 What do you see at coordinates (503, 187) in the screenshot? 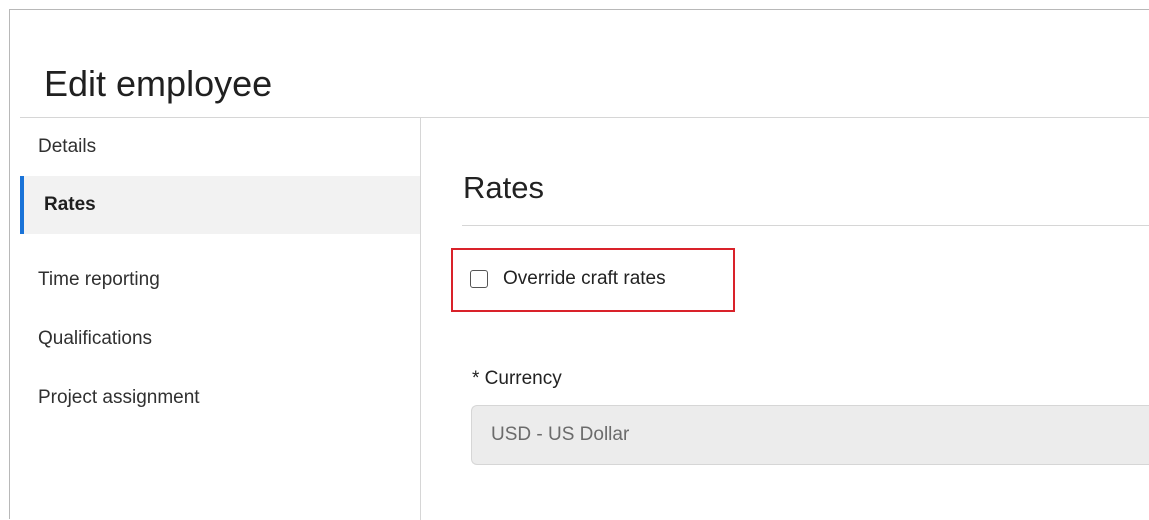
I see `section-title: Rates` at bounding box center [503, 187].